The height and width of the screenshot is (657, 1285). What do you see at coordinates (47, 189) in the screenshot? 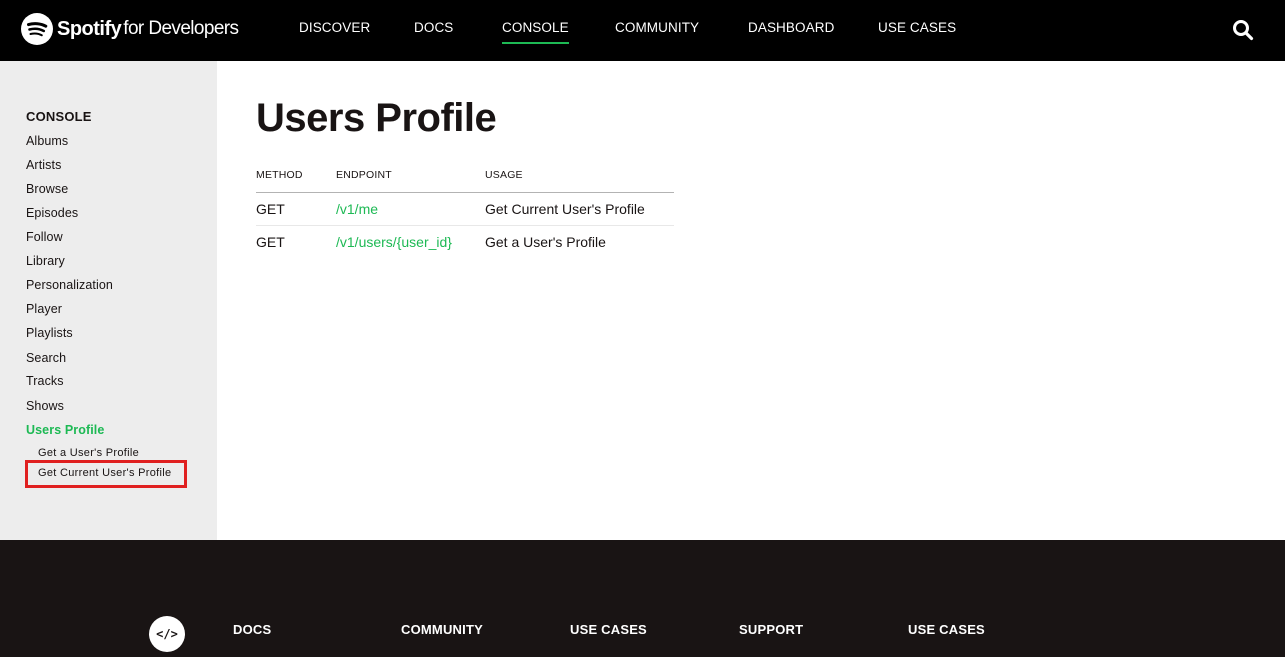
I see `sidebar-item-browse: Browse` at bounding box center [47, 189].